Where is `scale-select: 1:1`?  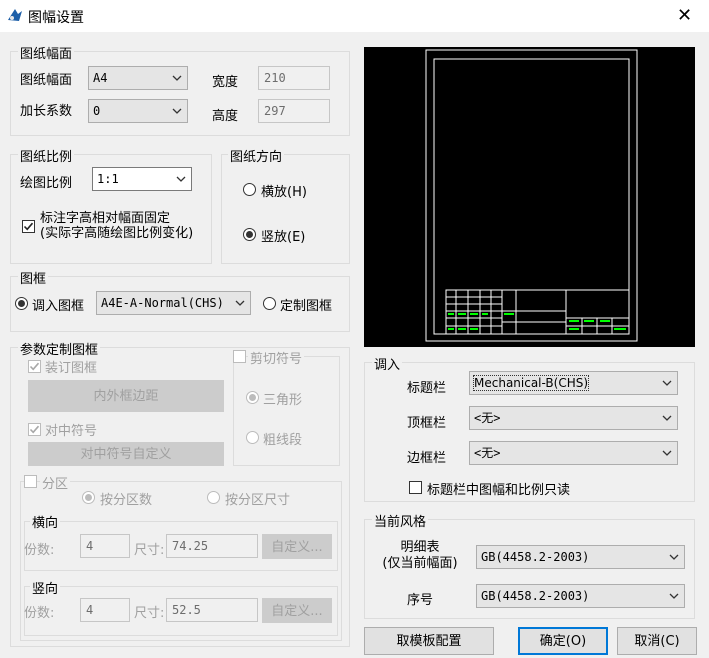
scale-select: 1:1 is located at coordinates (142, 179).